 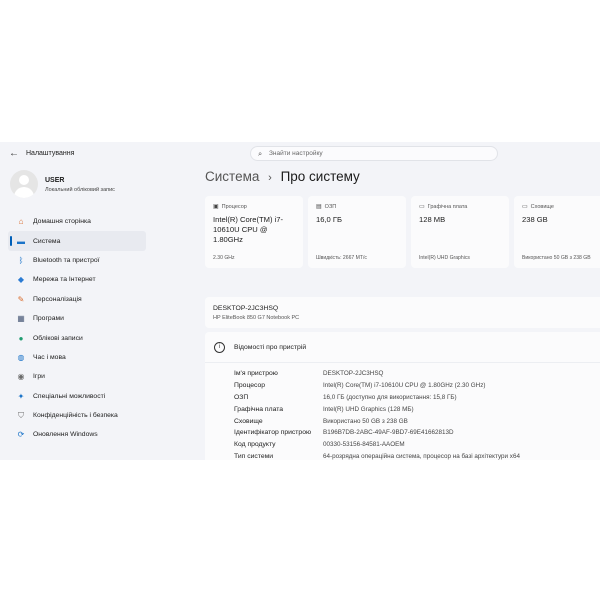 I want to click on sidebar-item-label: Домашня сторінка, so click(x=62, y=222).